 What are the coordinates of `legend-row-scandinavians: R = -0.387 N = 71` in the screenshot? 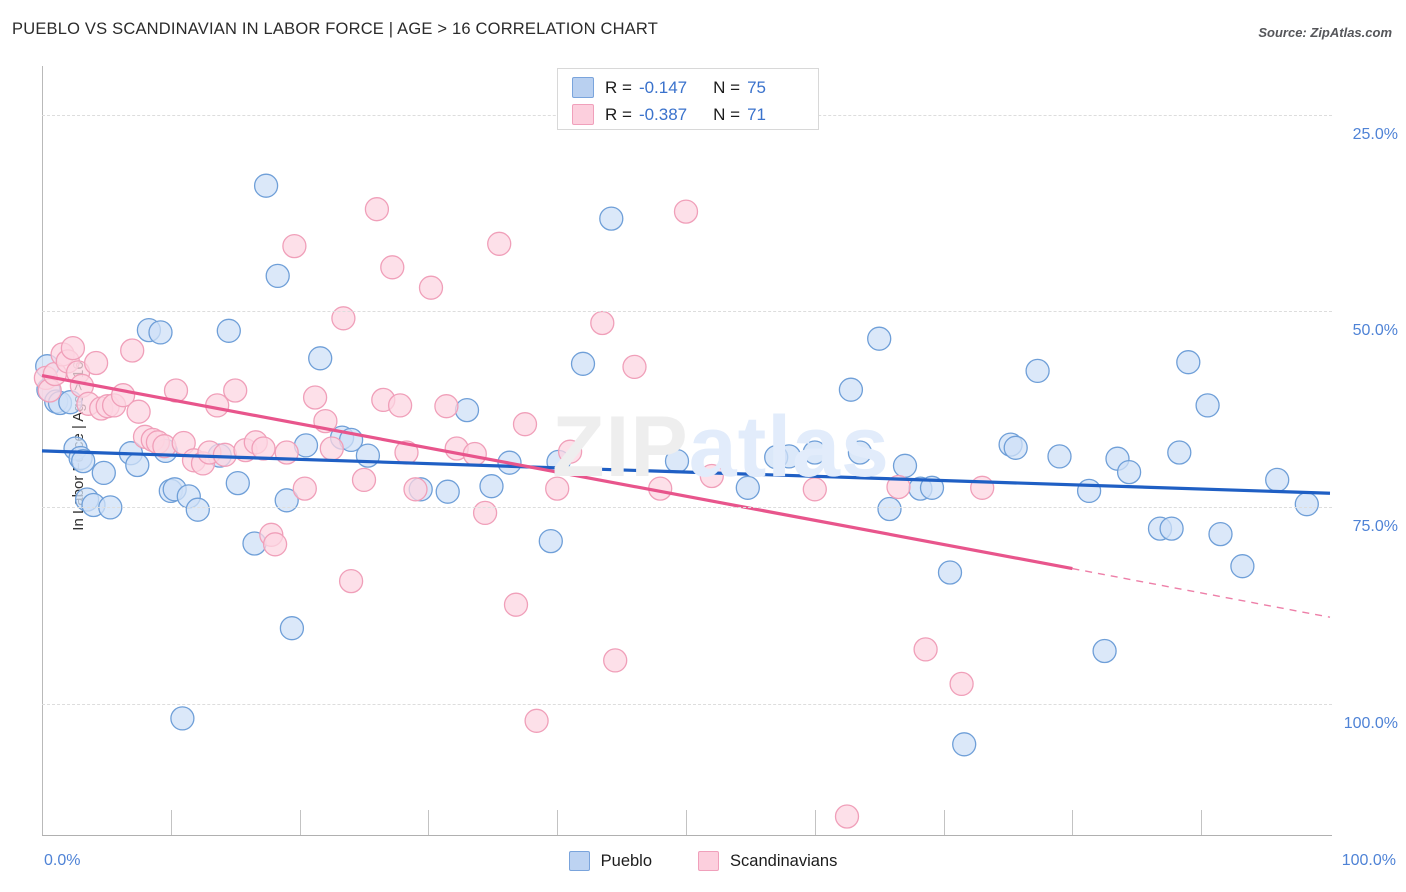 It's located at (669, 114).